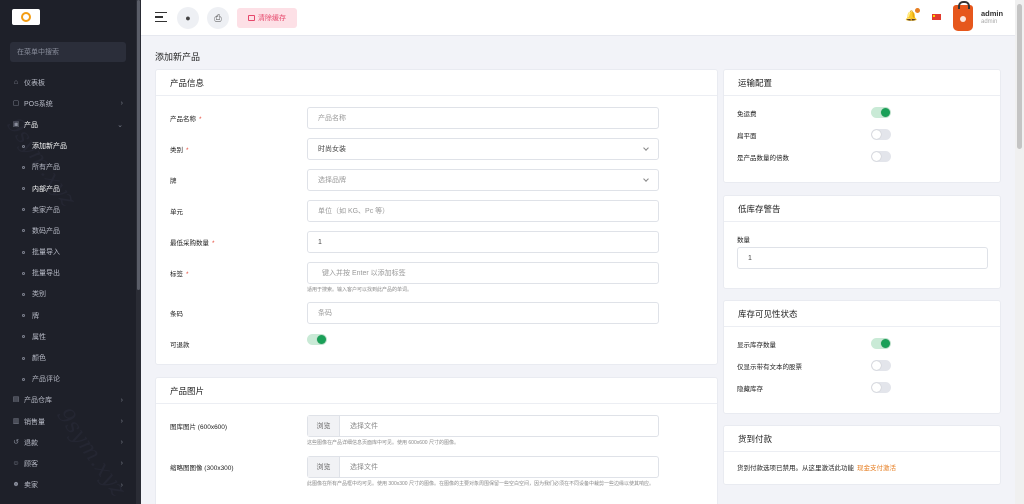 The image size is (1024, 504). Describe the element at coordinates (881, 156) in the screenshot. I see `qty-multiply-toggle` at that location.